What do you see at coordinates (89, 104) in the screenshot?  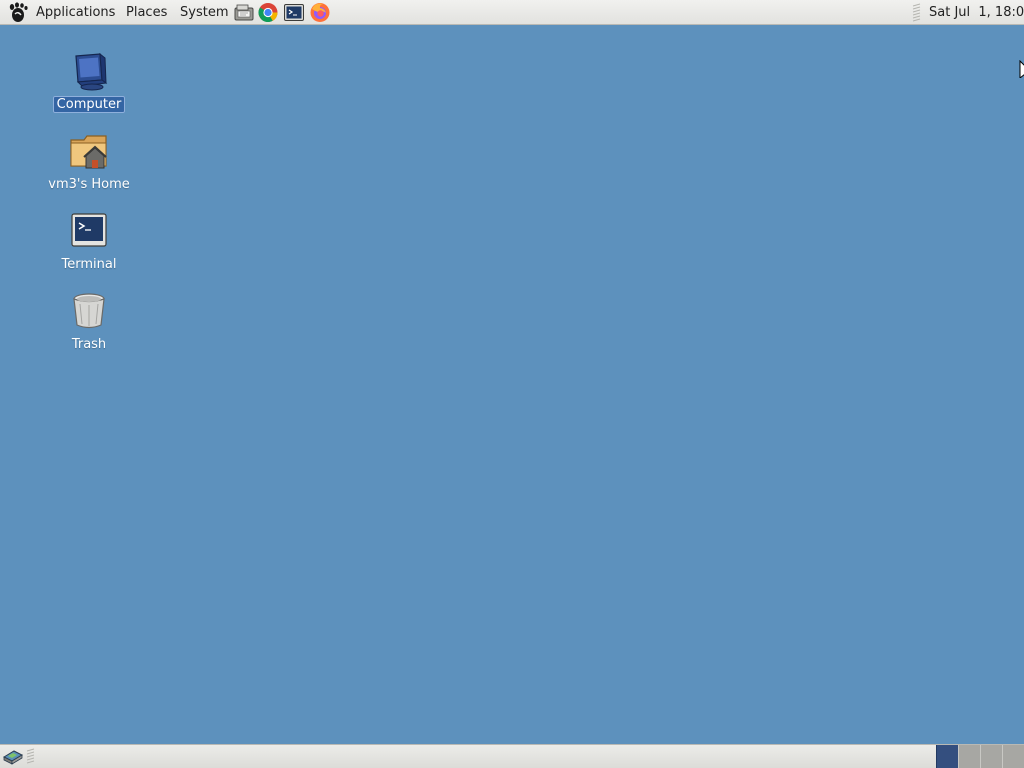 I see `desktop-icon-label: Computer` at bounding box center [89, 104].